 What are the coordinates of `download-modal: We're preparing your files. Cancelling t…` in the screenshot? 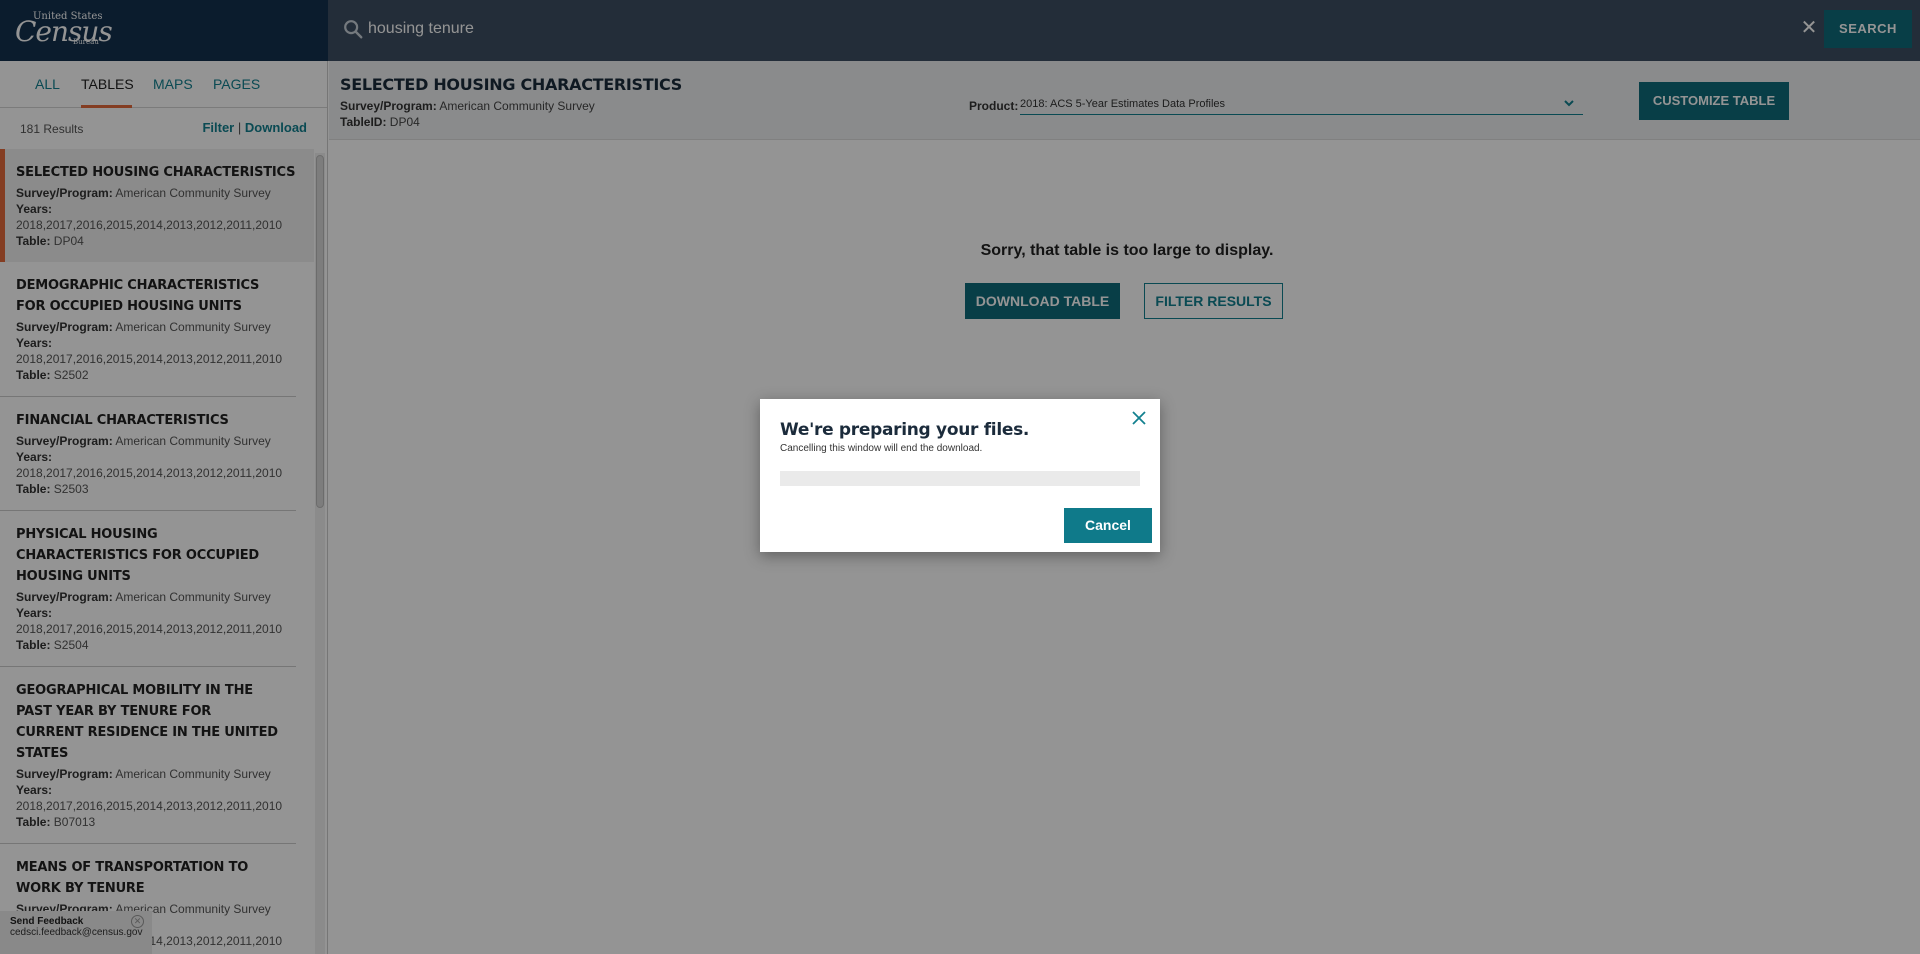 It's located at (960, 475).